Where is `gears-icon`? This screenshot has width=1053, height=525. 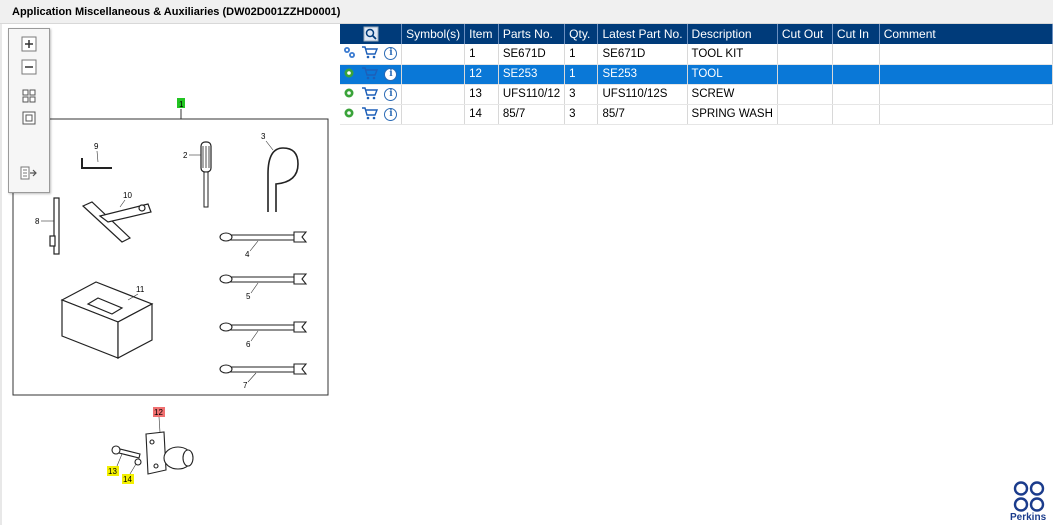 gears-icon is located at coordinates (349, 53).